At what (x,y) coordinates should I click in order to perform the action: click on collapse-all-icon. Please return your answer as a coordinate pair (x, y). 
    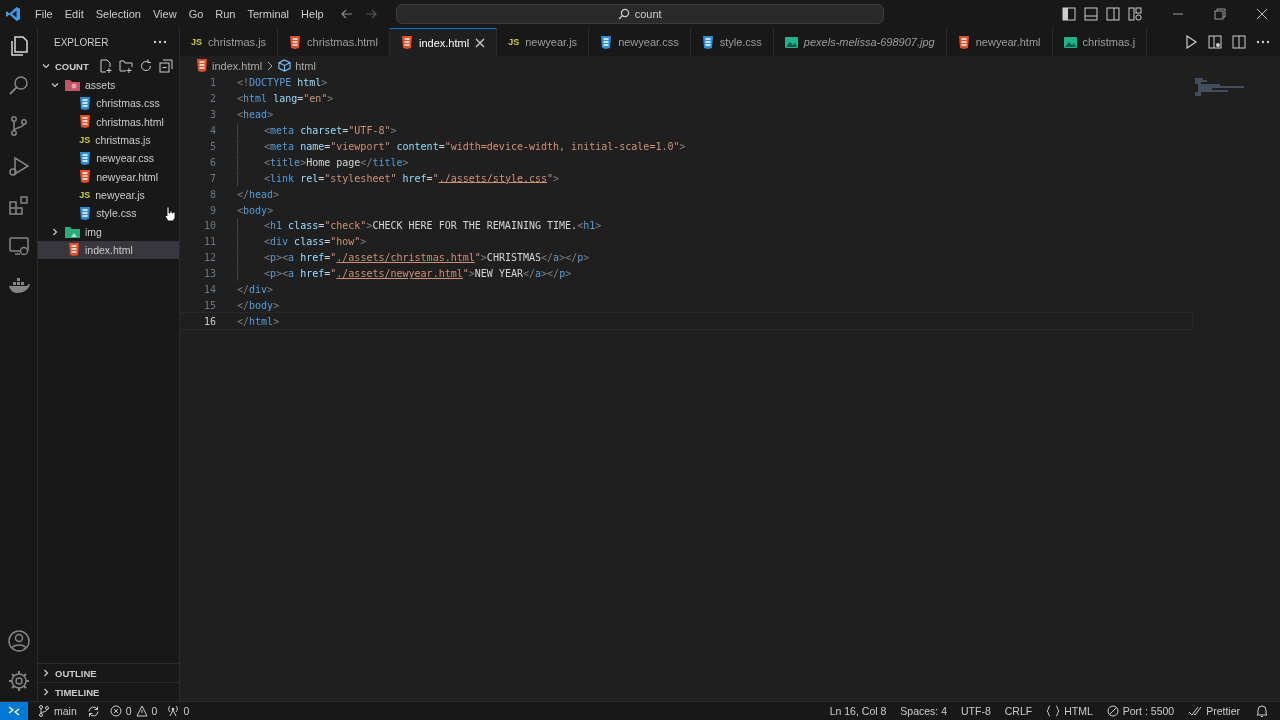
    Looking at the image, I should click on (166, 66).